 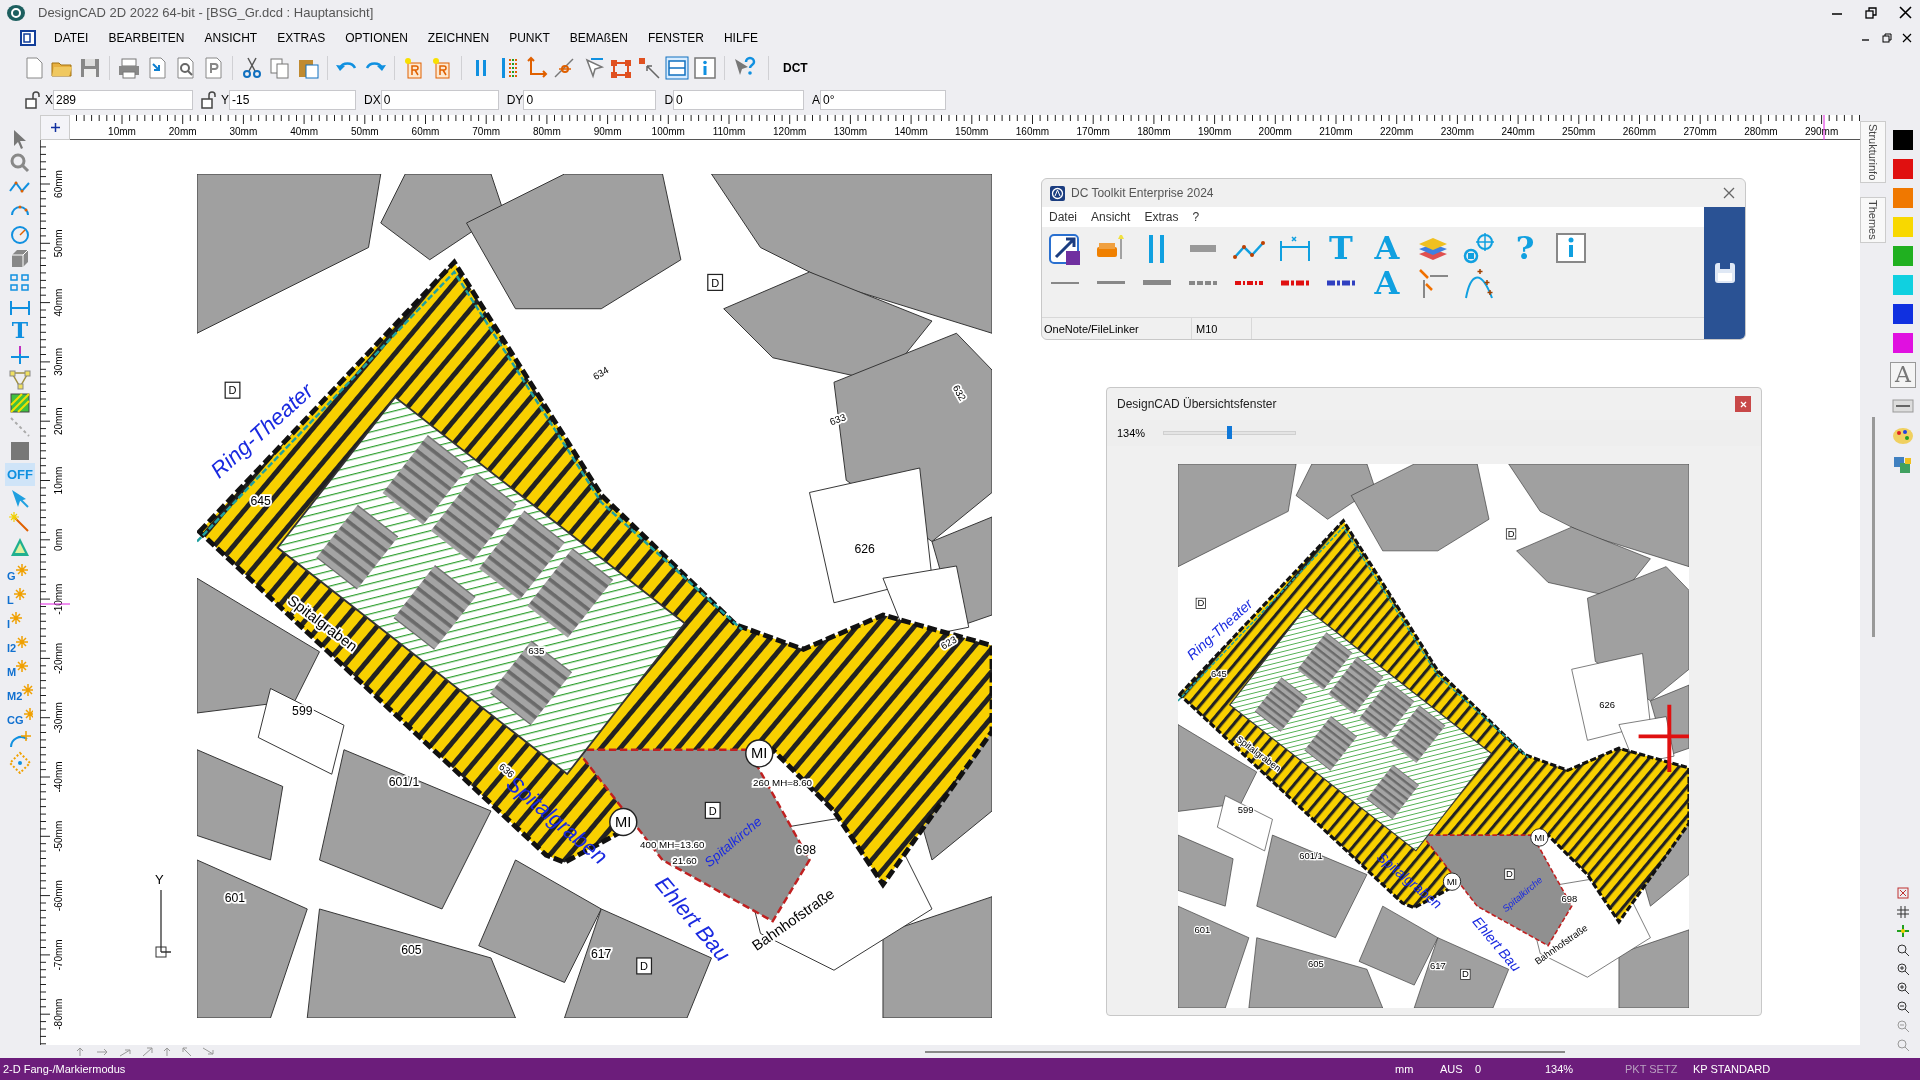 What do you see at coordinates (1724, 273) in the screenshot?
I see `save-button` at bounding box center [1724, 273].